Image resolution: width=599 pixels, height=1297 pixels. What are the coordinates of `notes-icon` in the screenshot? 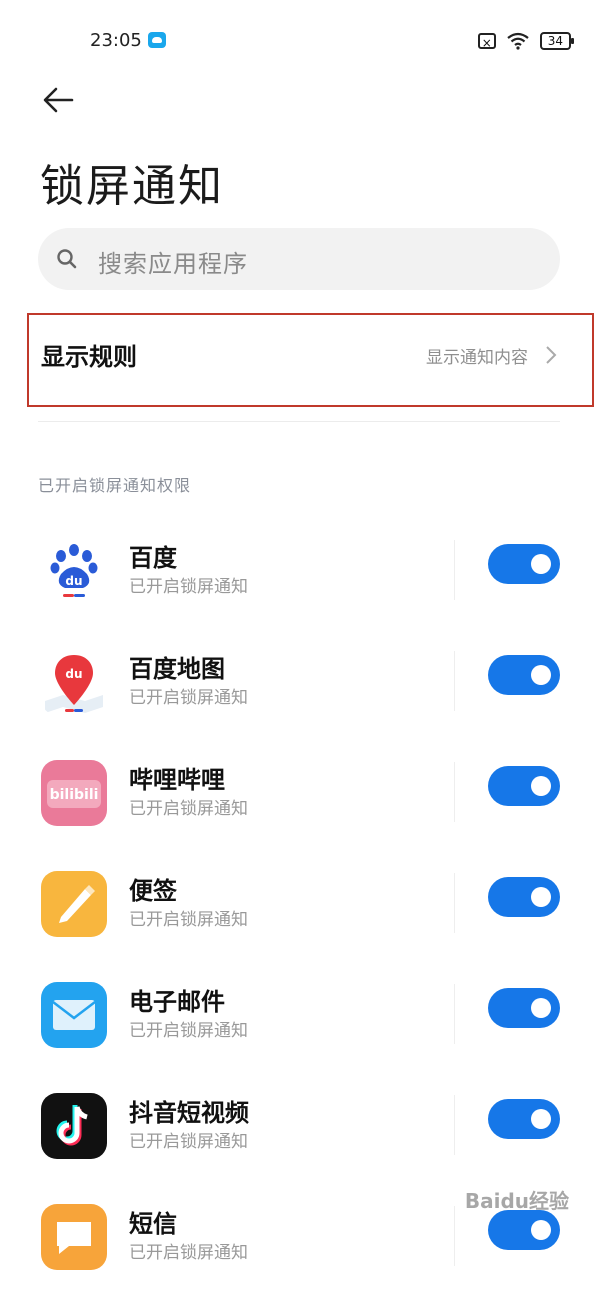 It's located at (74, 904).